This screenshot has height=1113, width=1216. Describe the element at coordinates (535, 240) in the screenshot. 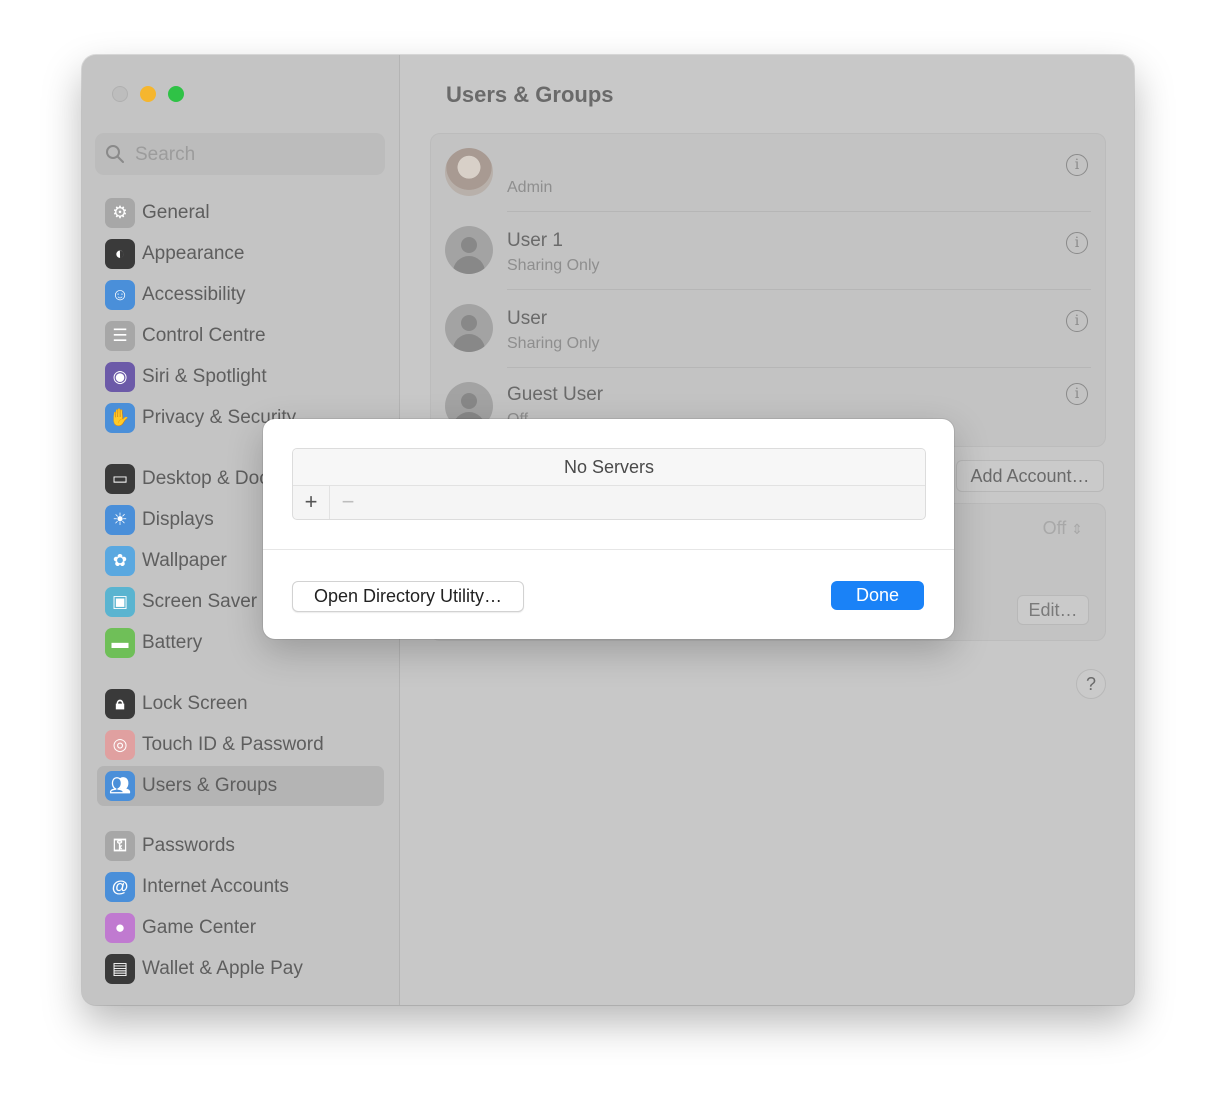

I see `user-name: User 1` at that location.